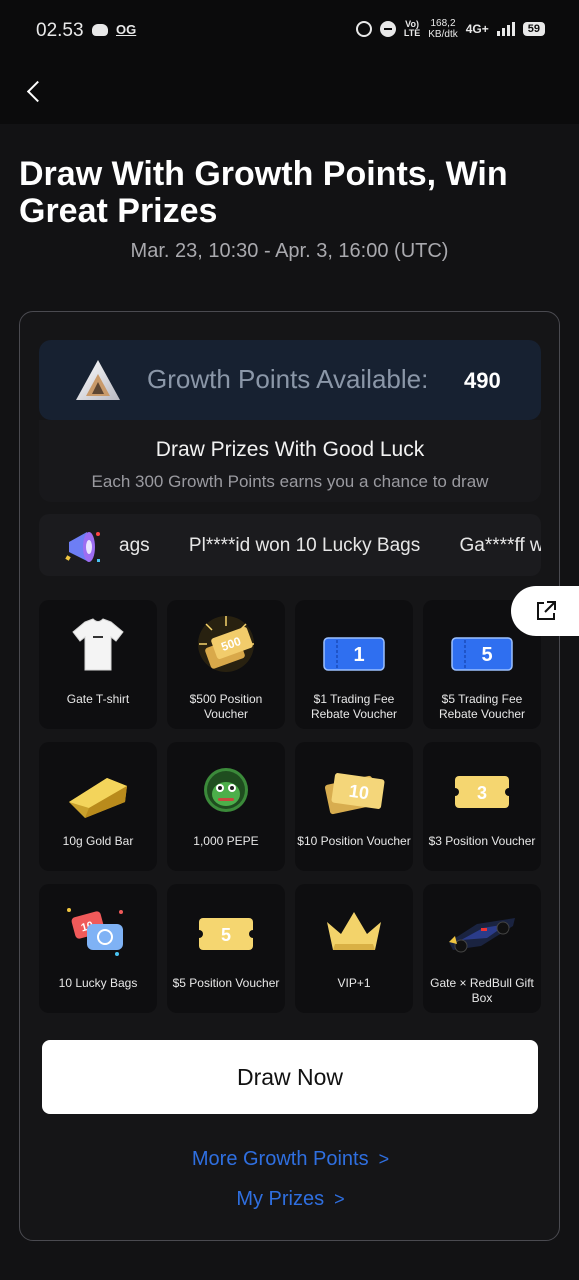 The width and height of the screenshot is (579, 1280). Describe the element at coordinates (477, 29) in the screenshot. I see `network-type: 4G+` at that location.